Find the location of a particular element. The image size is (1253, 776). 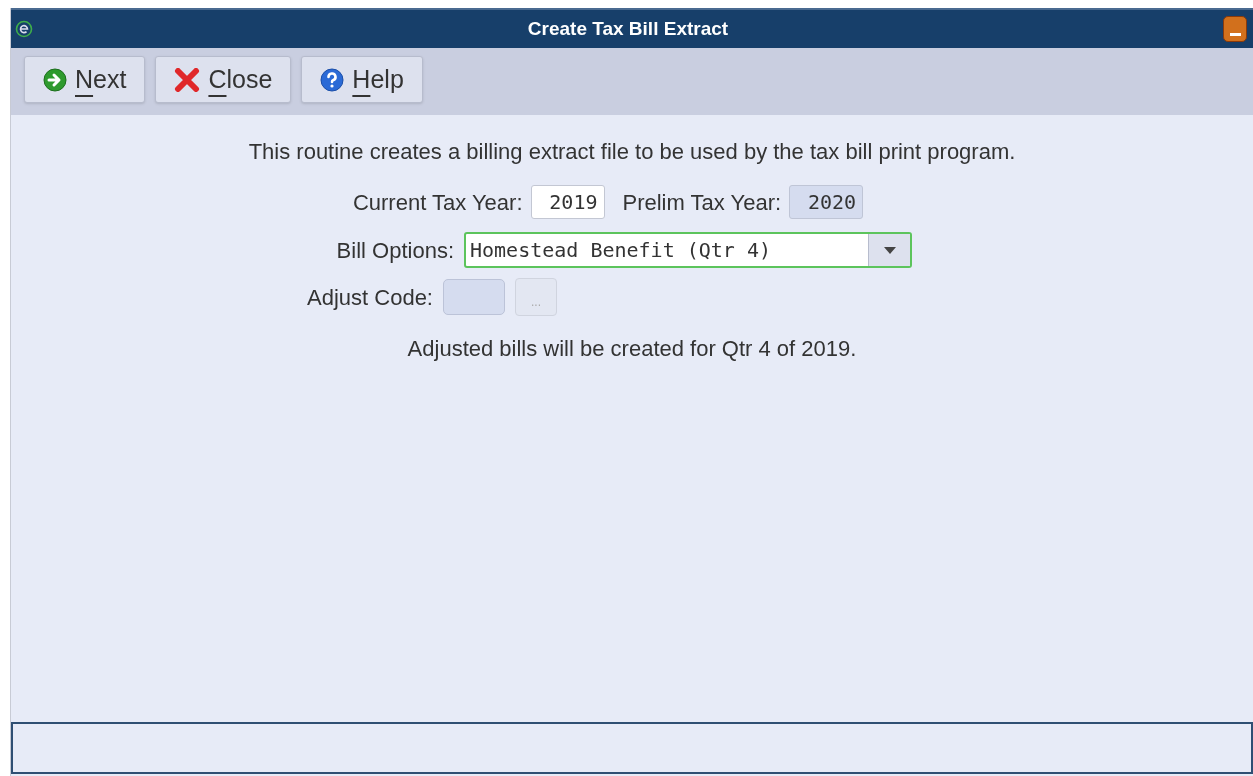

minimize-button is located at coordinates (1235, 29).